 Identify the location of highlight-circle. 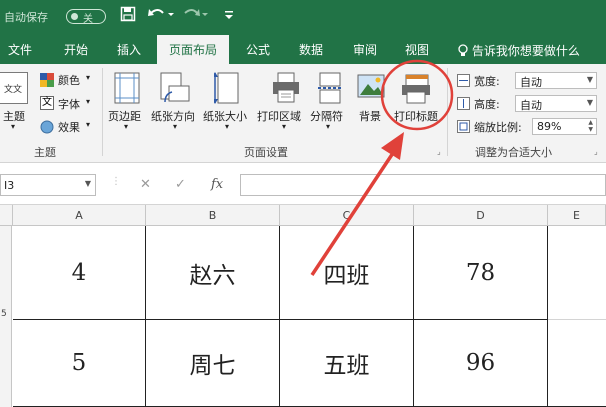
(417, 95).